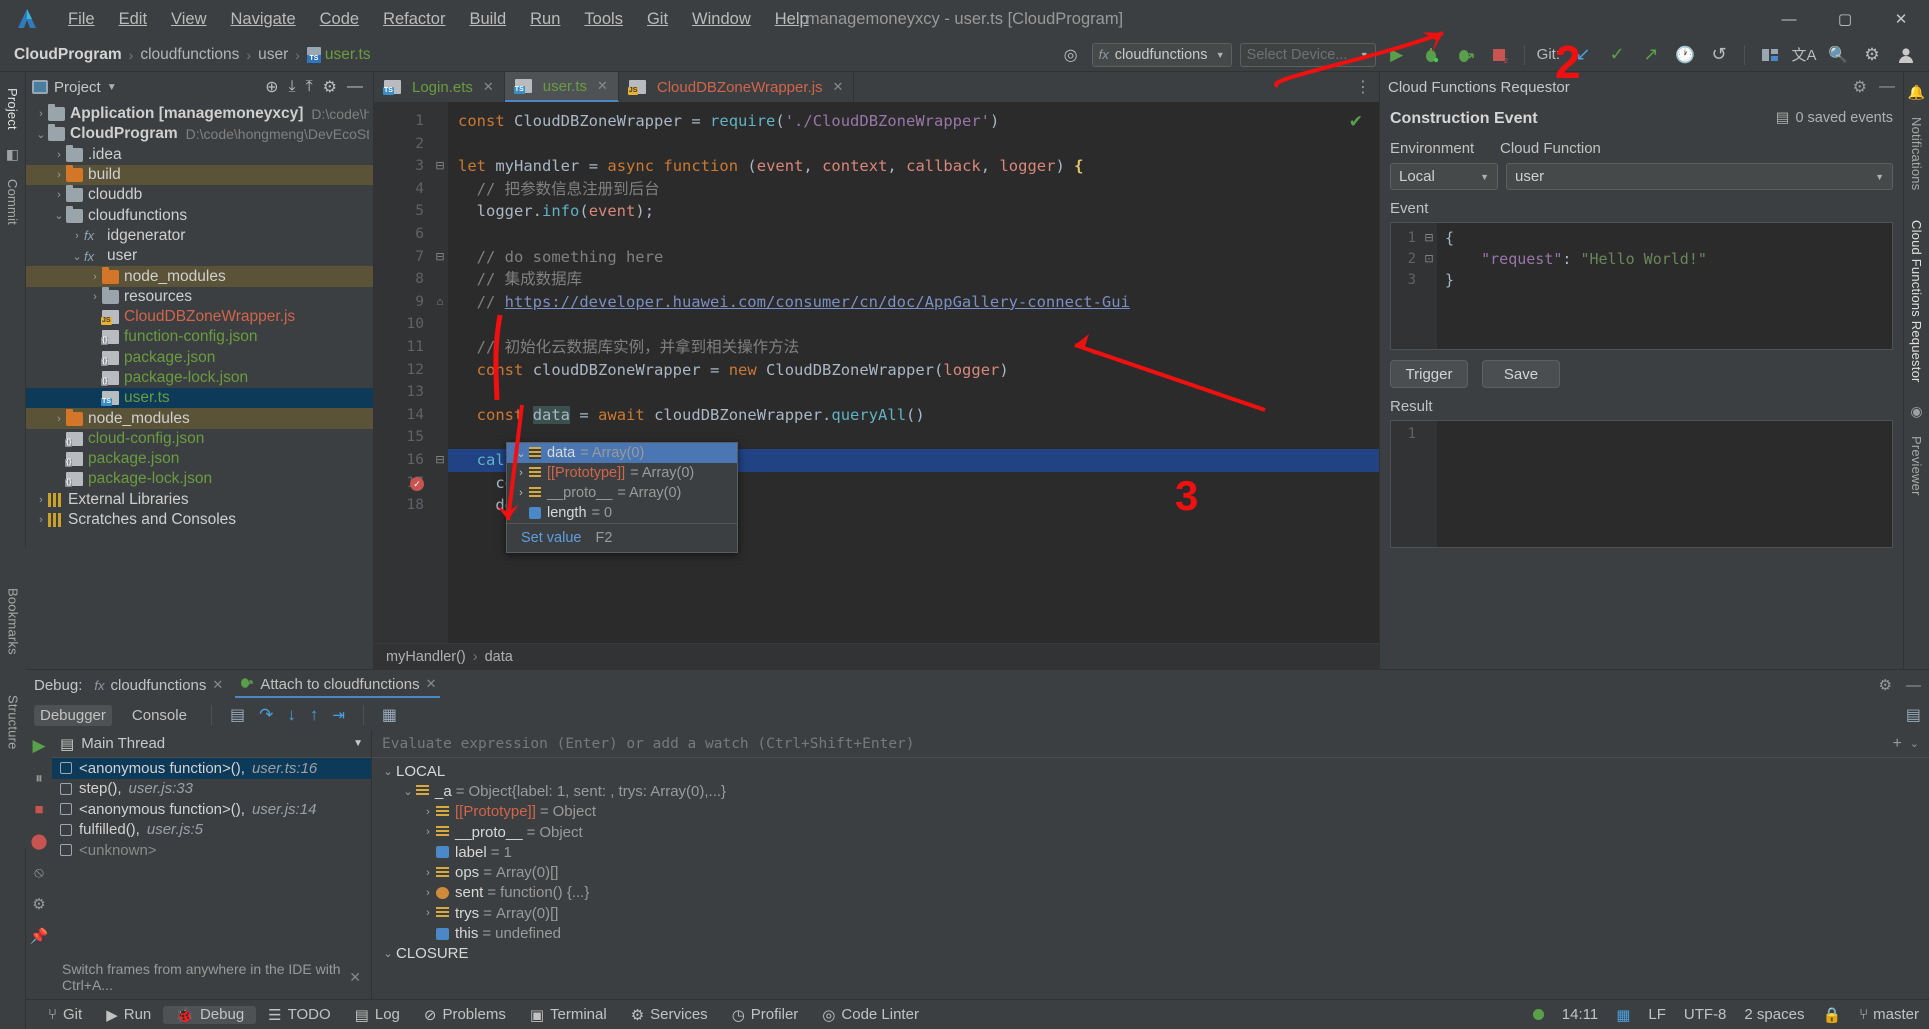 This screenshot has height=1029, width=1929. Describe the element at coordinates (1521, 374) in the screenshot. I see `save-button: Save` at that location.